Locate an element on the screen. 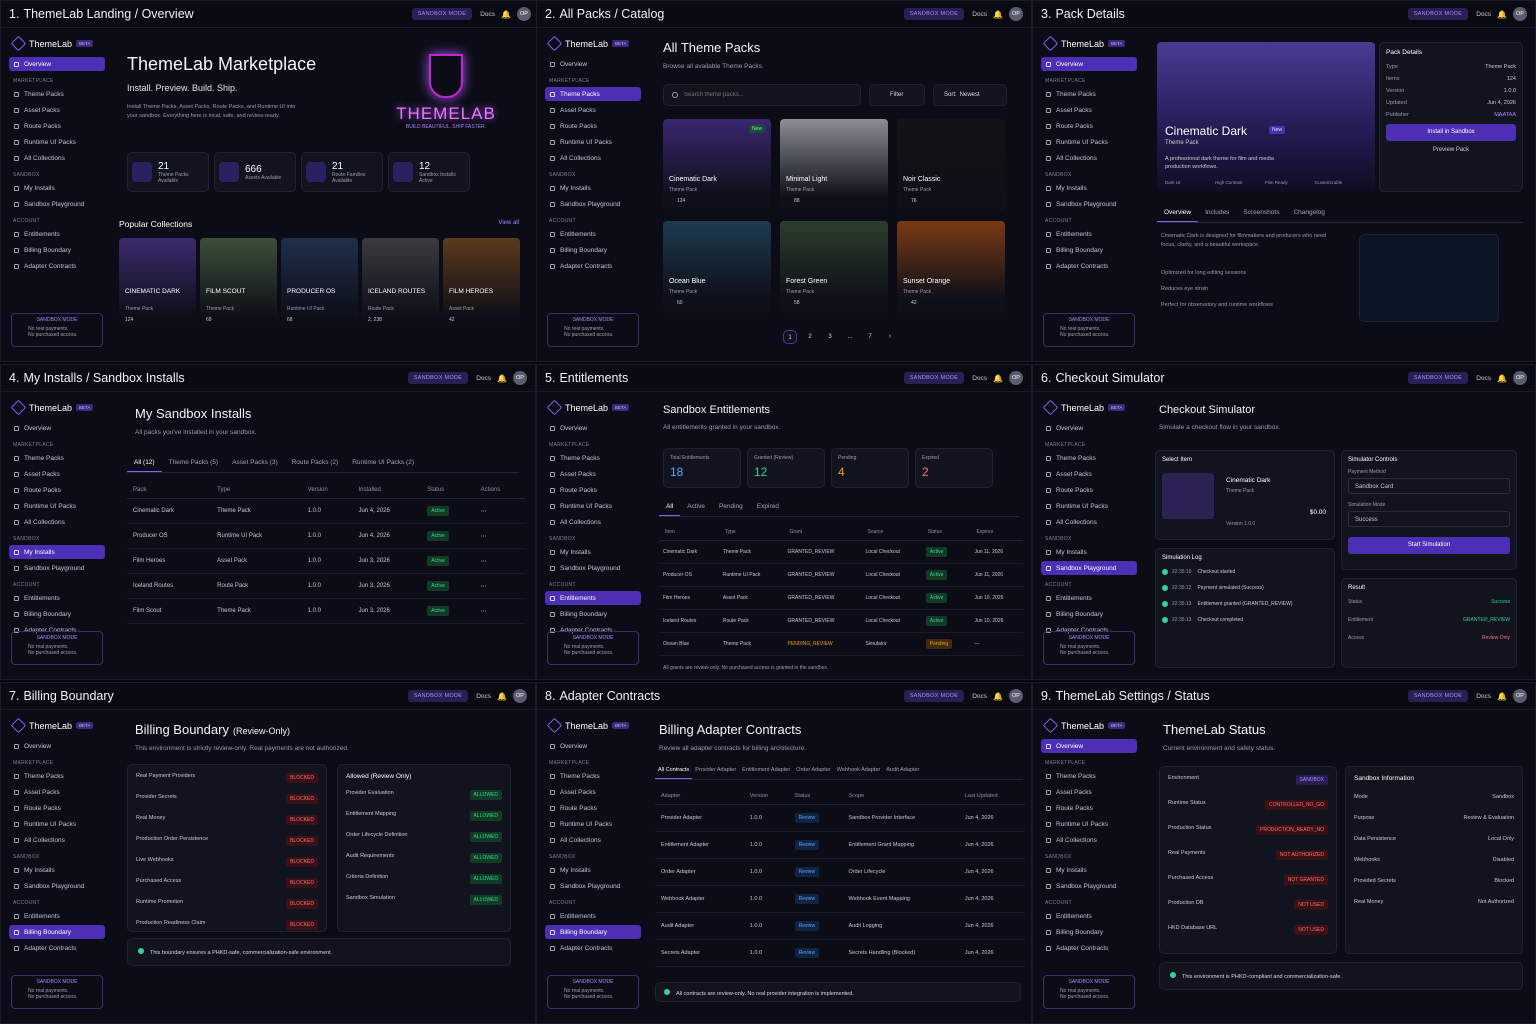  entitlement-tab: All is located at coordinates (670, 507).